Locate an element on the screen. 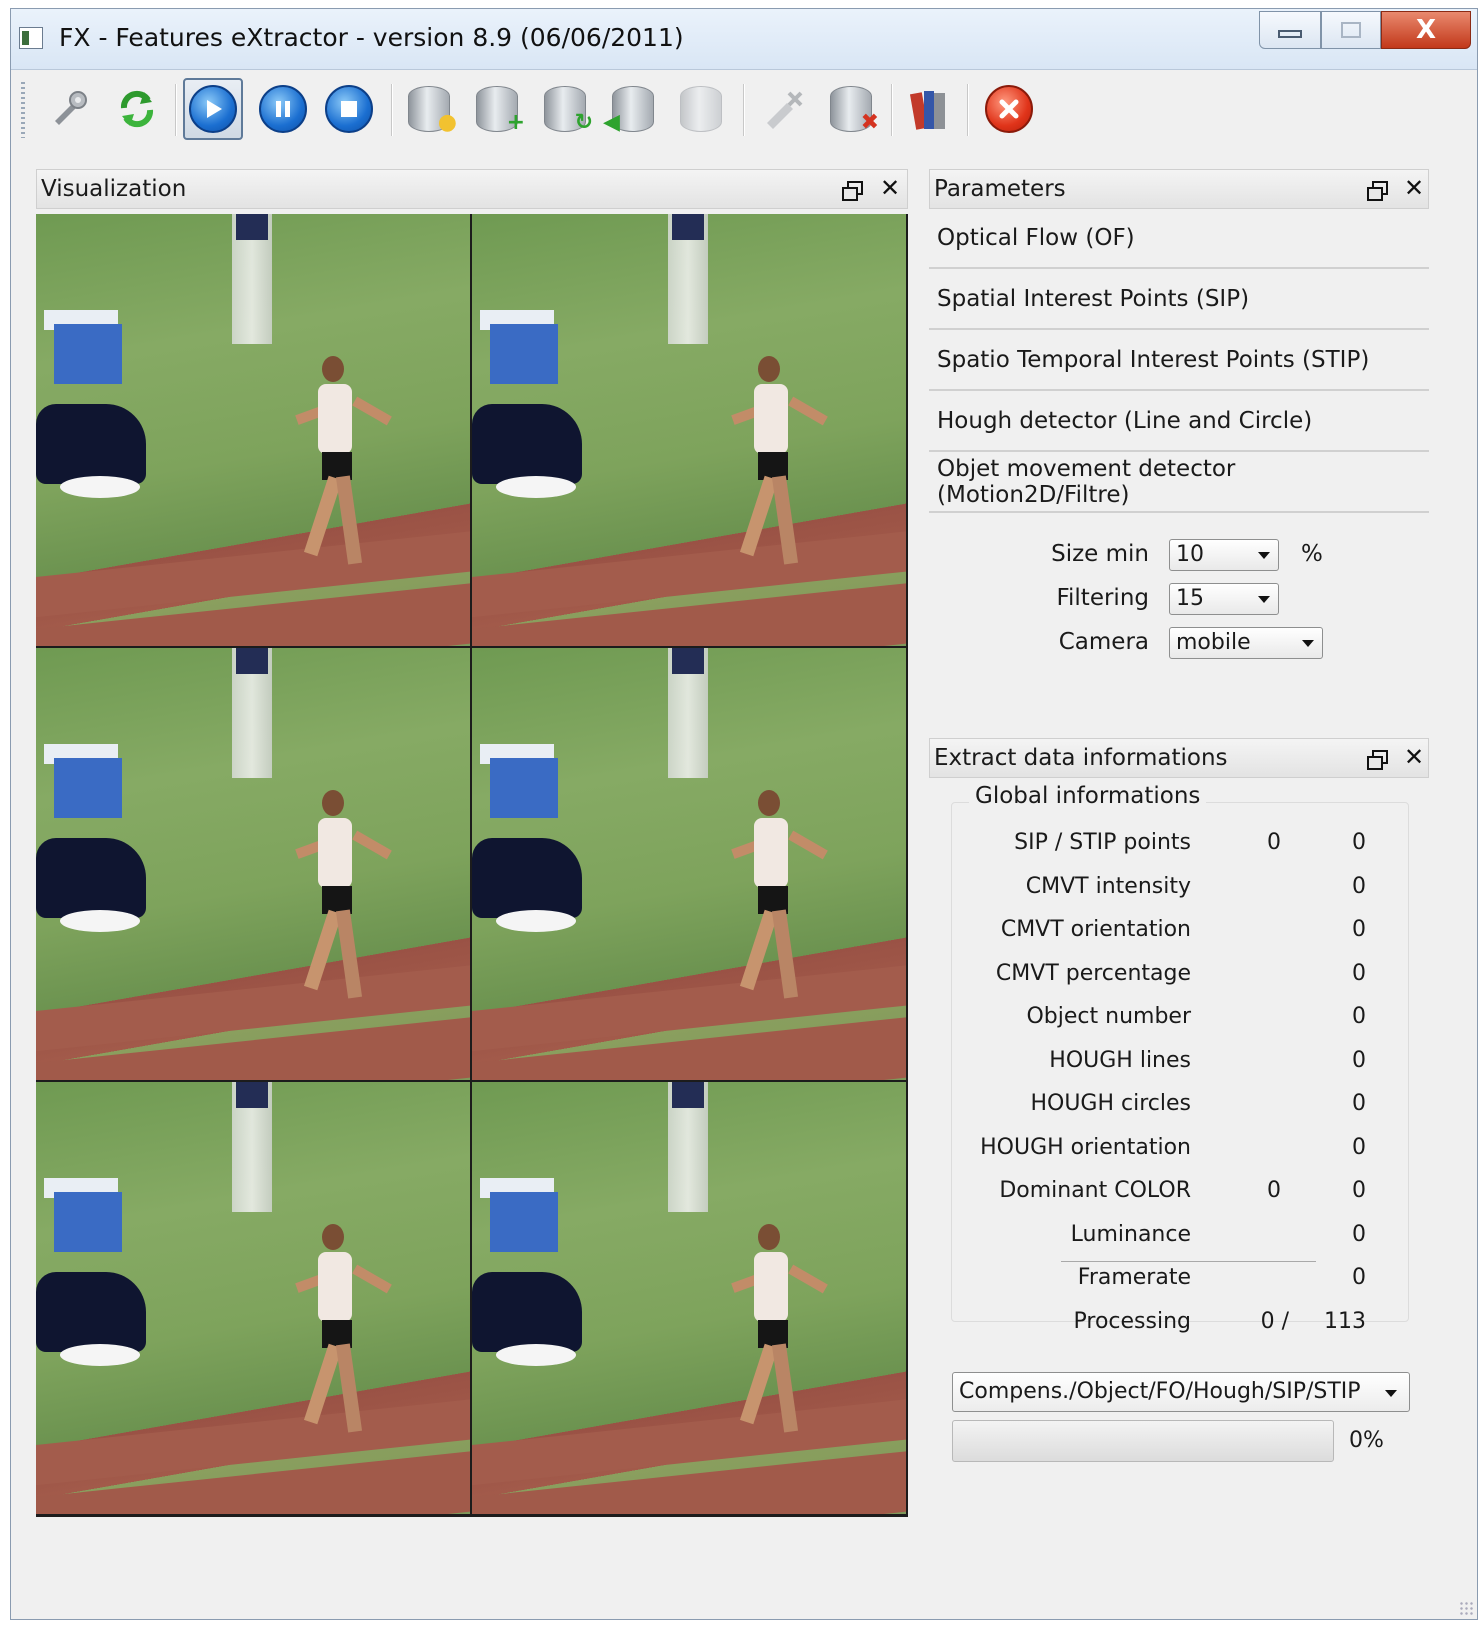 The width and height of the screenshot is (1483, 1627). settings-tools-button is located at coordinates (69, 109).